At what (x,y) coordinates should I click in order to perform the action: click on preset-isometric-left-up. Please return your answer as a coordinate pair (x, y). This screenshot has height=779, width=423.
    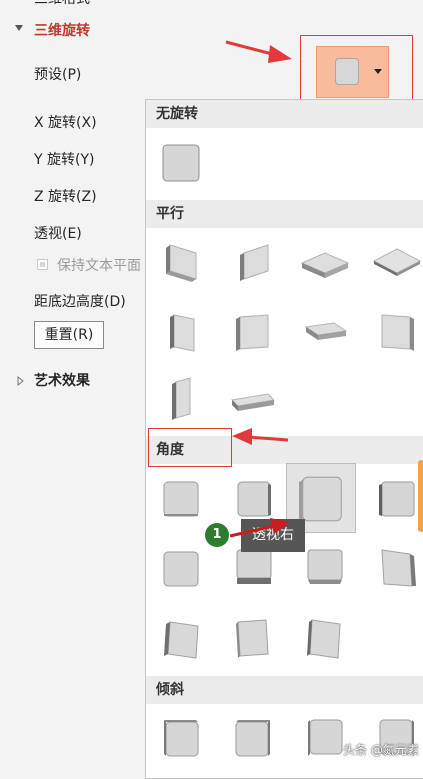
    Looking at the image, I should click on (253, 332).